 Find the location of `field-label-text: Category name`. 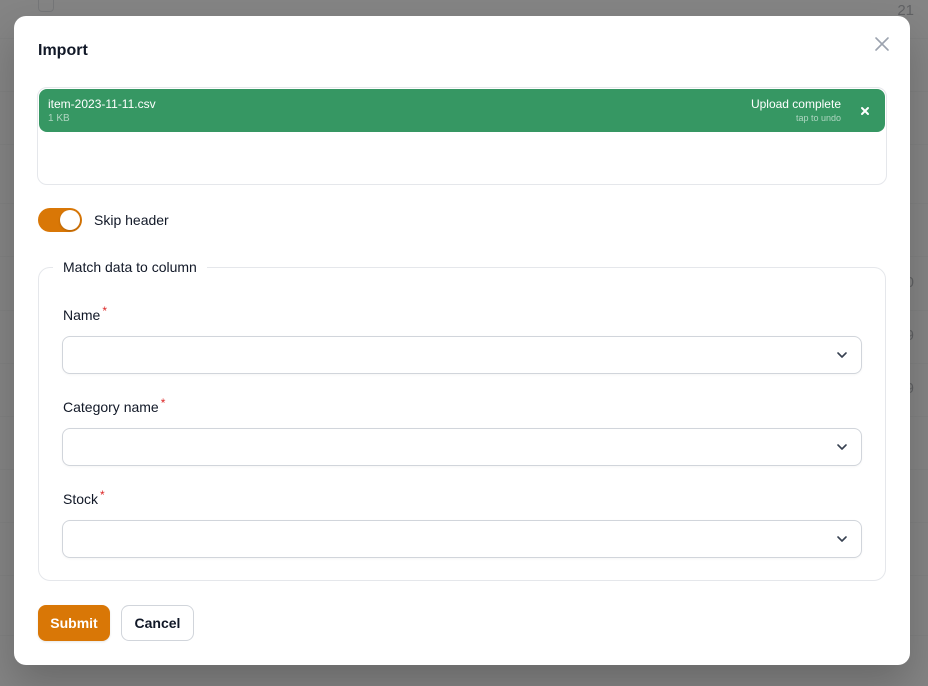

field-label-text: Category name is located at coordinates (111, 407).